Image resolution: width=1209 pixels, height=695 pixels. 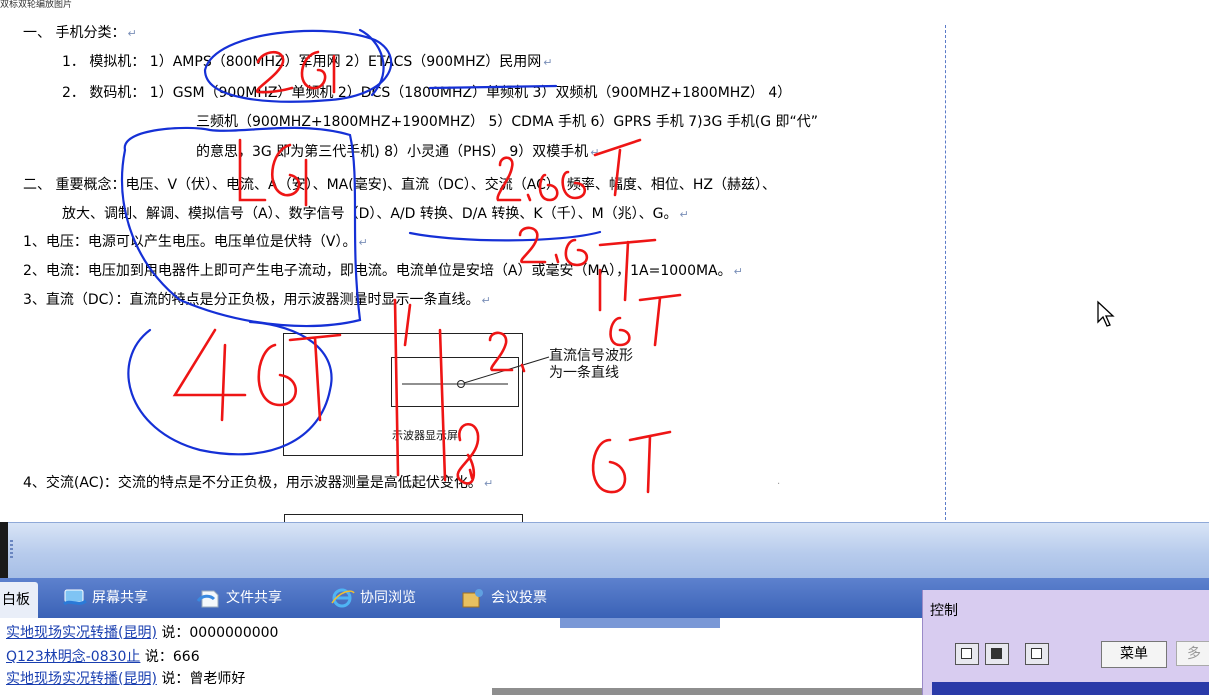 What do you see at coordinates (504, 598) in the screenshot?
I see `tab-vote: 会议投票` at bounding box center [504, 598].